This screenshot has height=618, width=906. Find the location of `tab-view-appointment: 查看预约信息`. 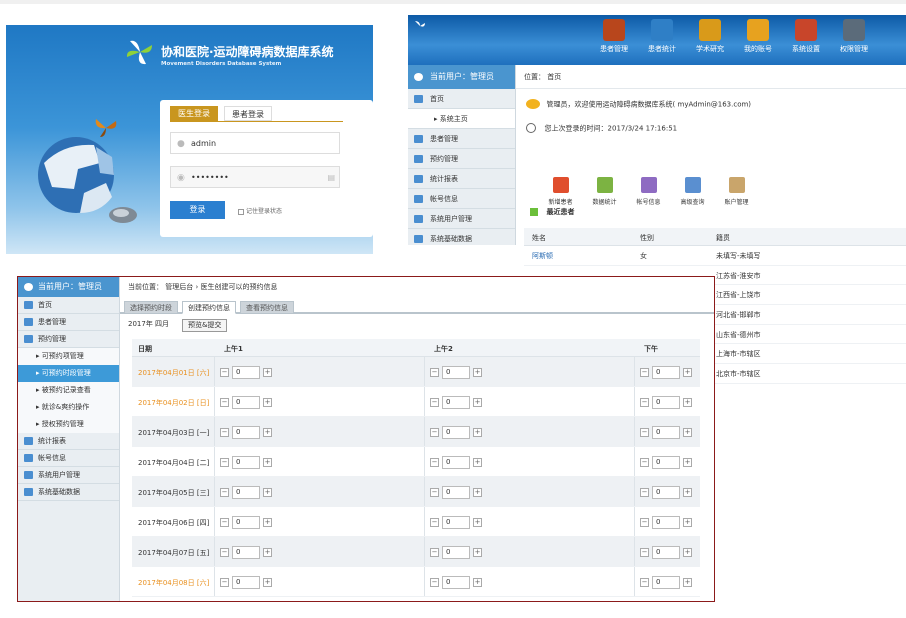

tab-view-appointment: 查看预约信息 is located at coordinates (267, 307).